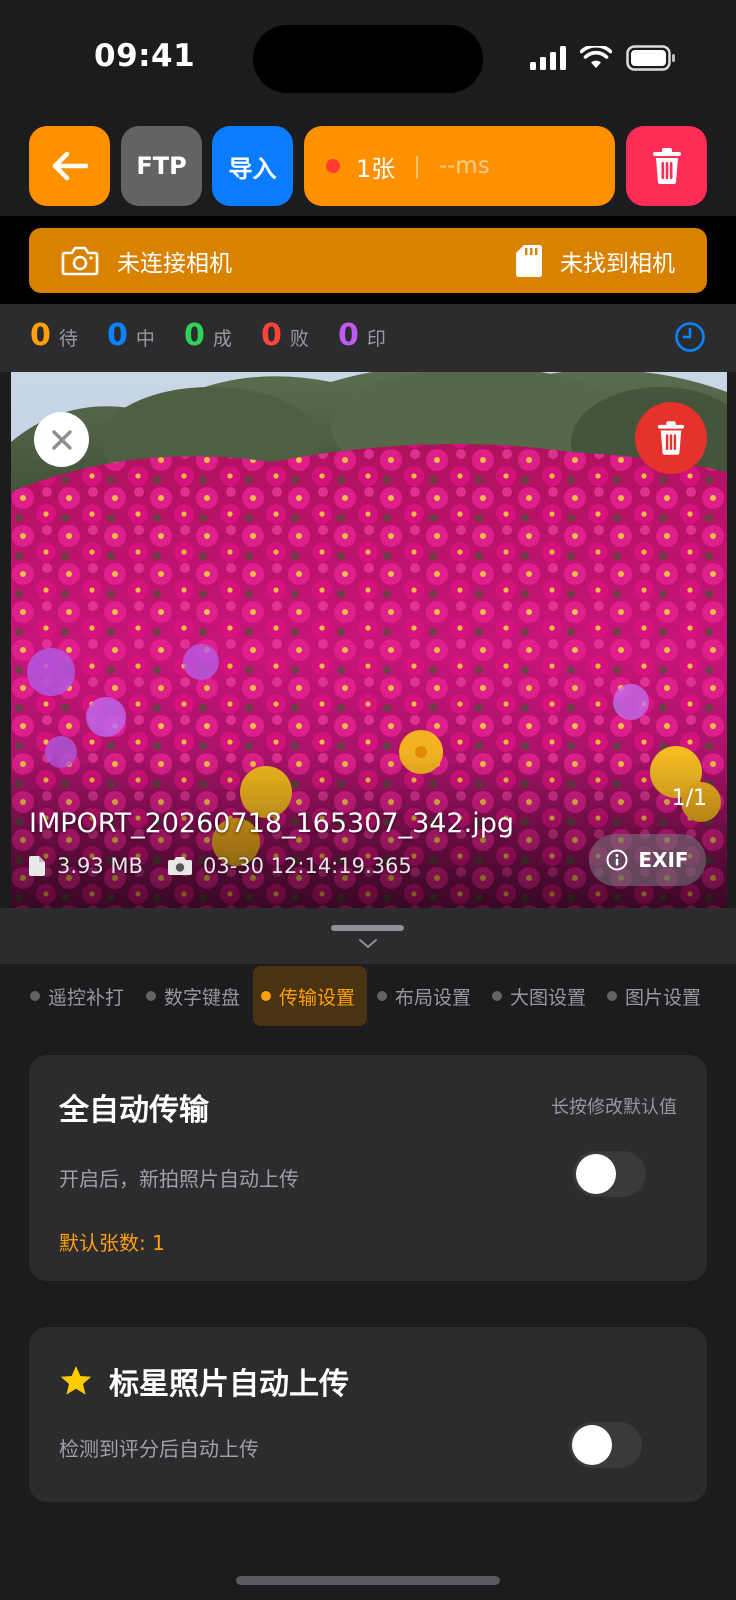 This screenshot has width=736, height=1600. I want to click on close-preview-button, so click(61, 439).